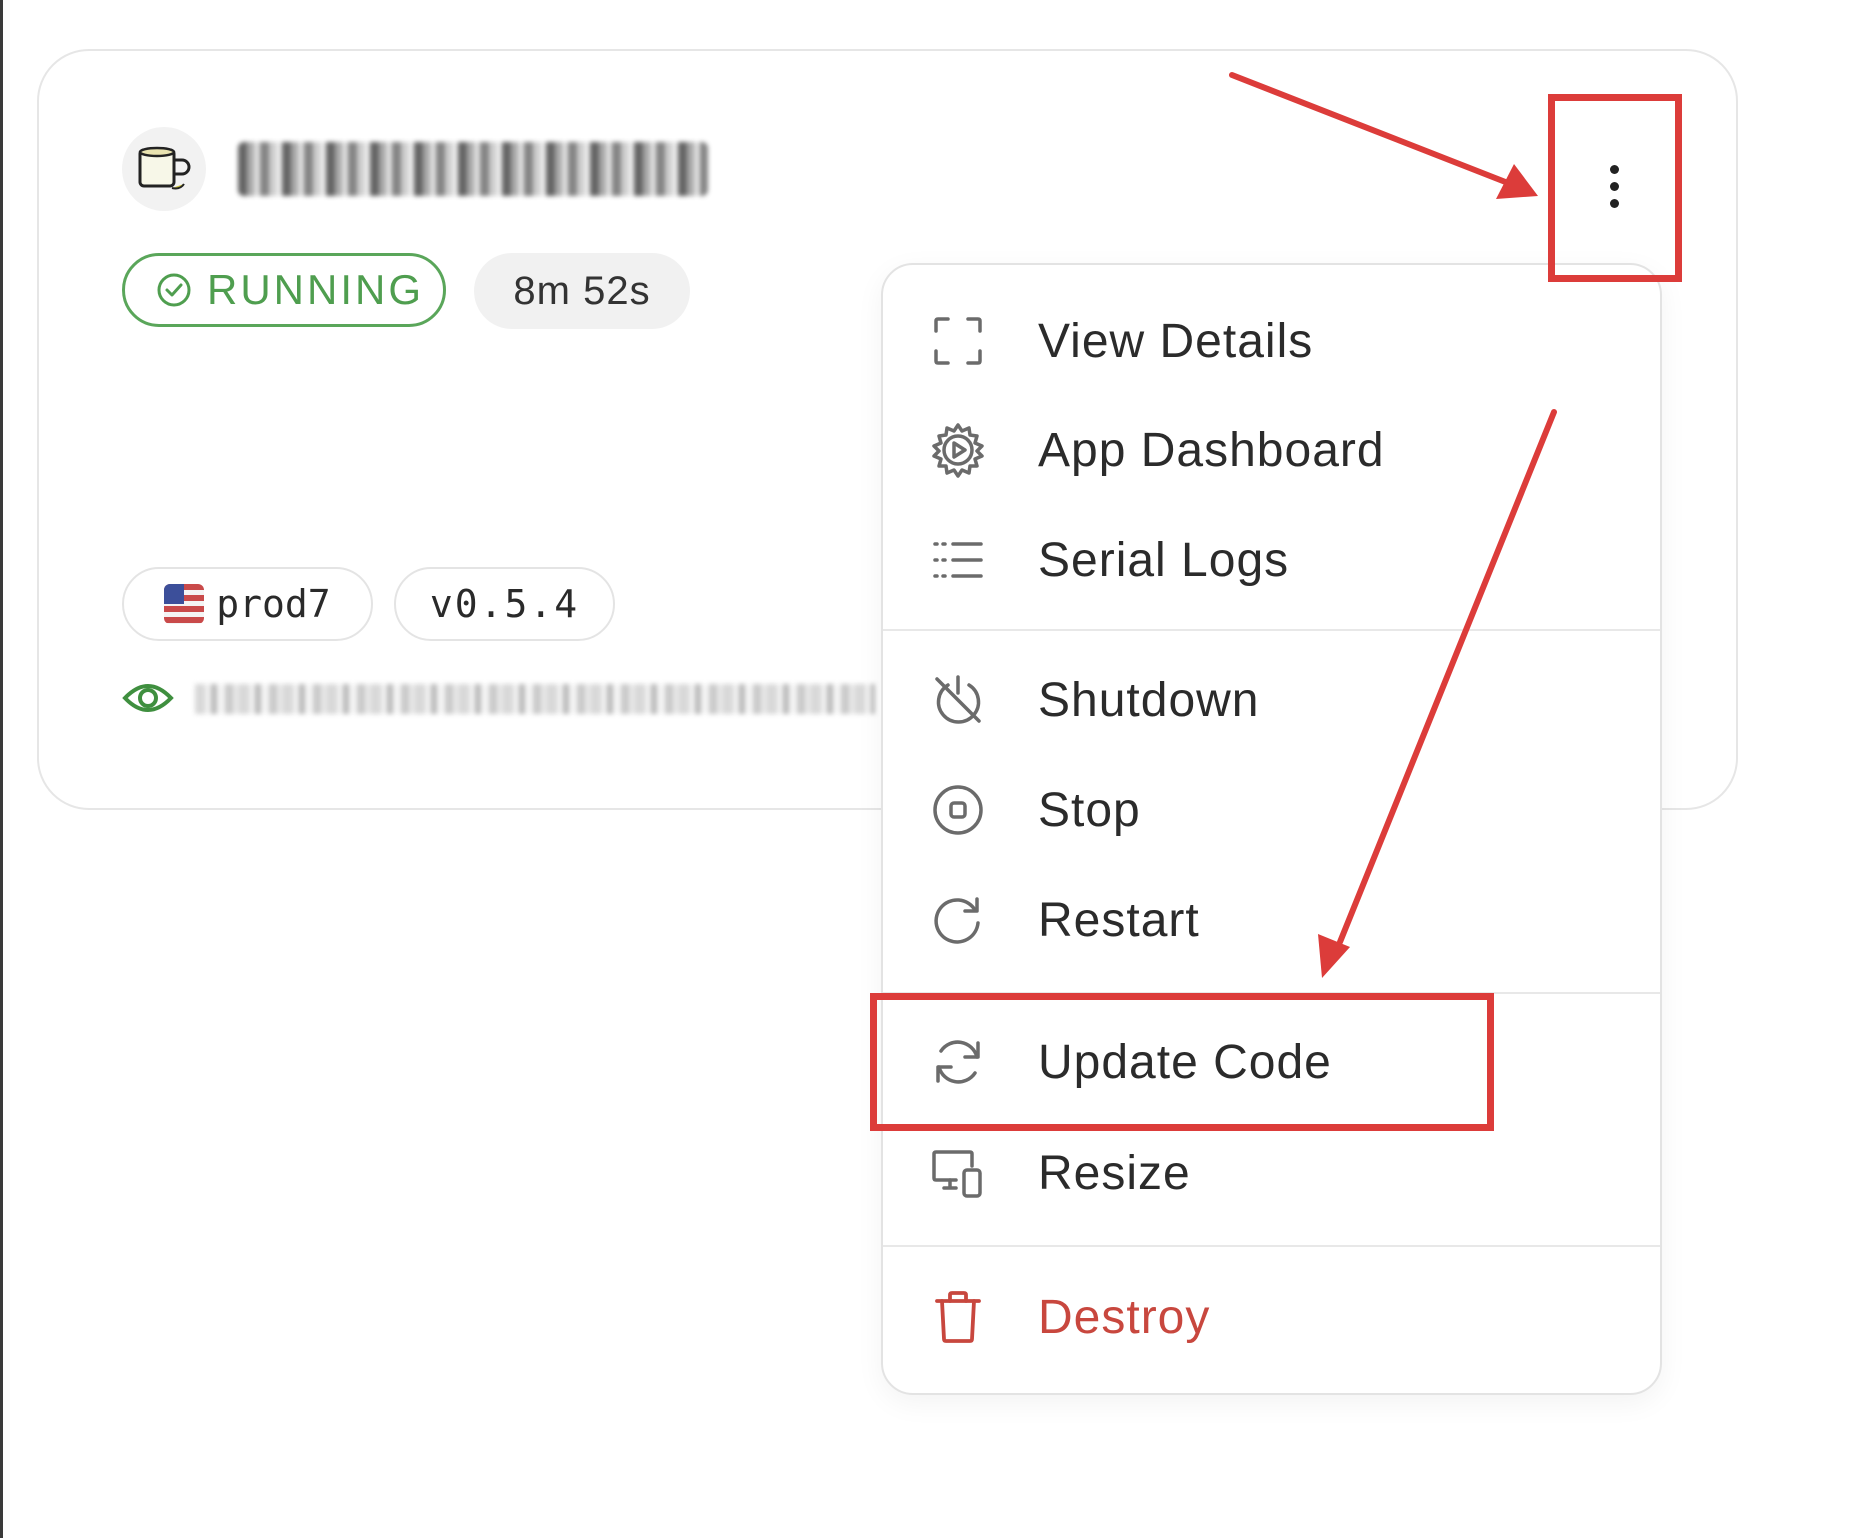 The image size is (1862, 1538). Describe the element at coordinates (1271, 1317) in the screenshot. I see `menu-item-destroy: Destroy` at that location.